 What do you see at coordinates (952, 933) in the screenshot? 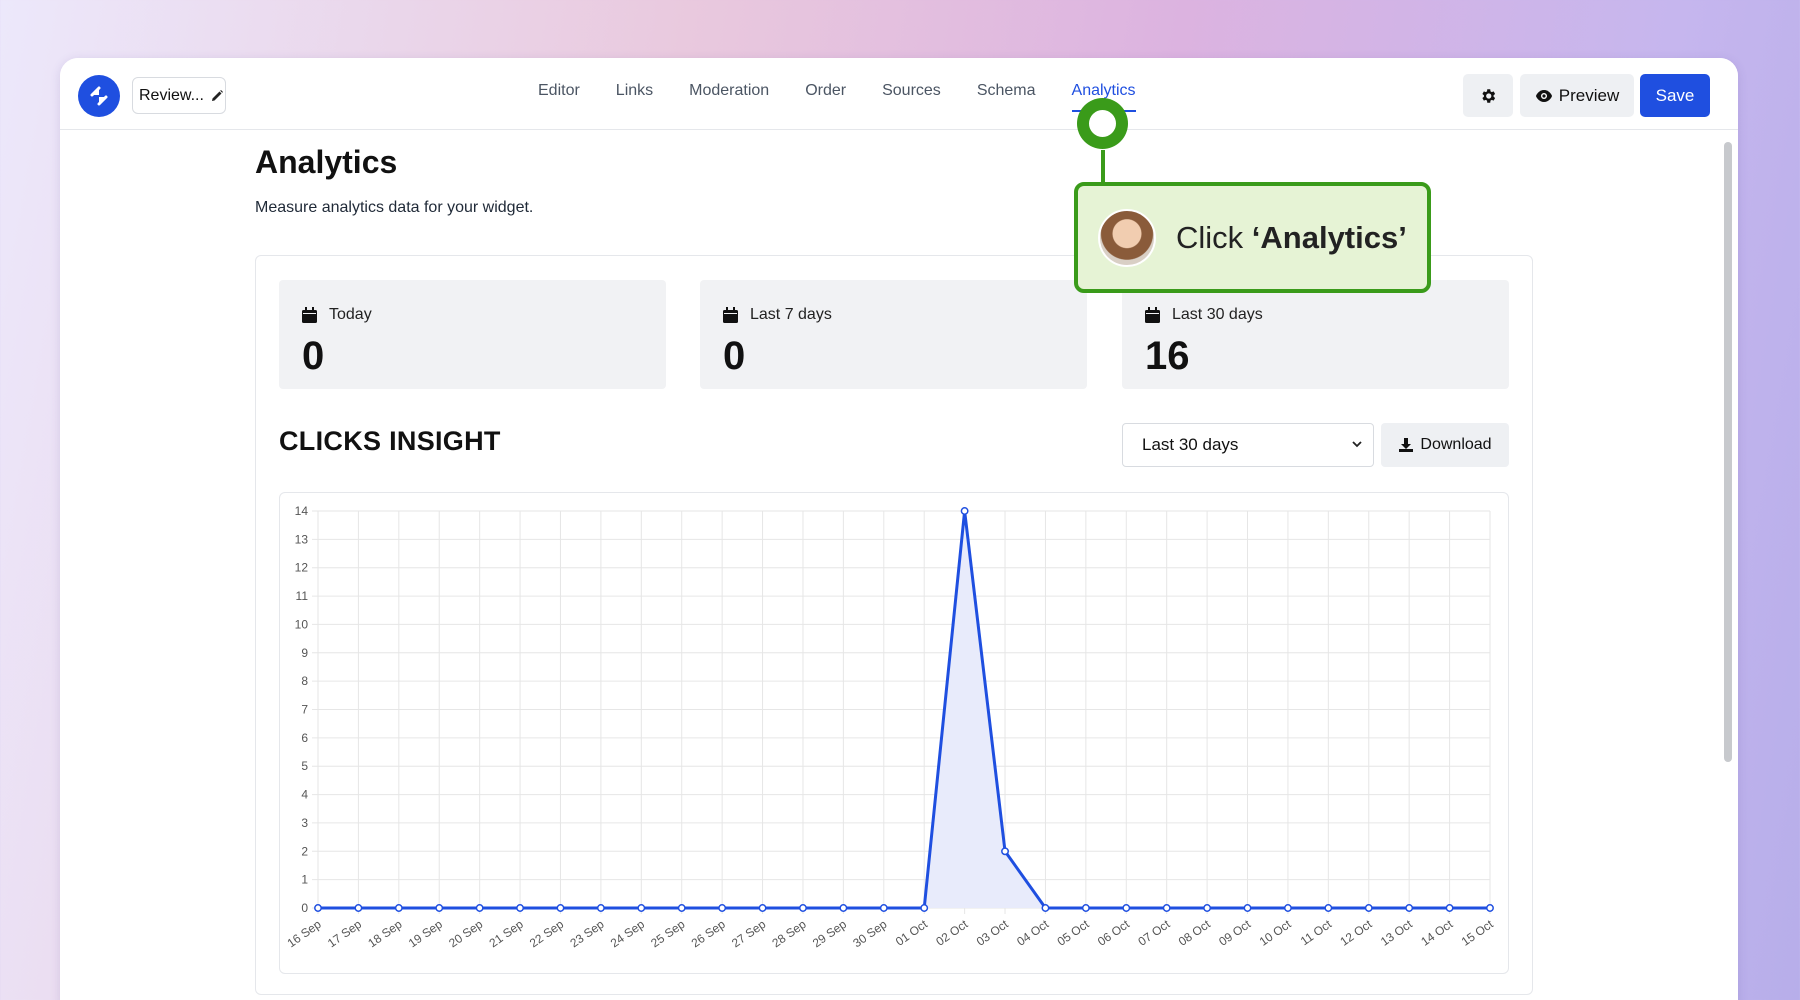
I see `x-tick-label: 02 Oct` at bounding box center [952, 933].